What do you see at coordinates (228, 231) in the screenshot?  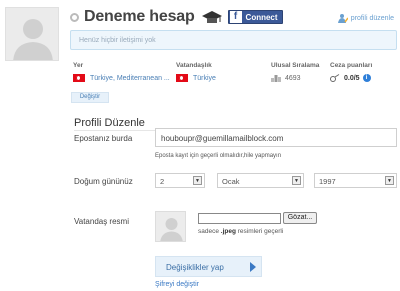 I see `upload-note-format: .jpeg` at bounding box center [228, 231].